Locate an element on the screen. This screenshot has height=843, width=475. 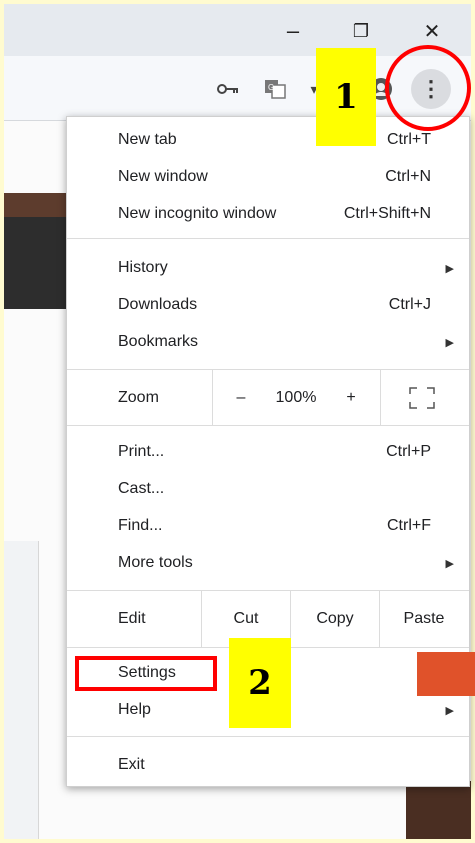
zoom-row: Zoom – 100% + is located at coordinates (268, 397).